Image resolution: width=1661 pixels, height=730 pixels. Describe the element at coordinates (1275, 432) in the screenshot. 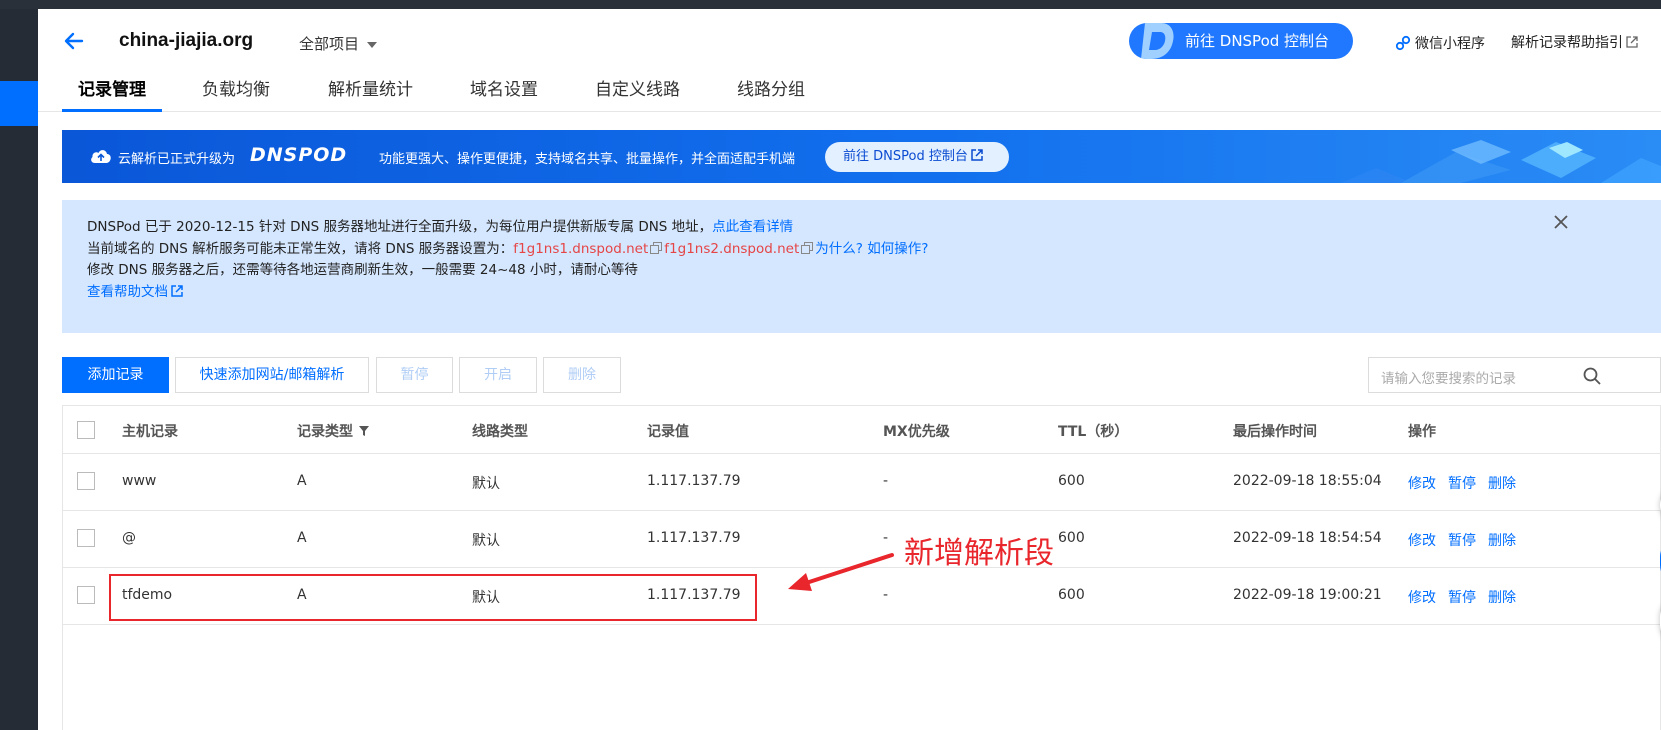

I see `col-last-modified: 最后操作时间` at that location.